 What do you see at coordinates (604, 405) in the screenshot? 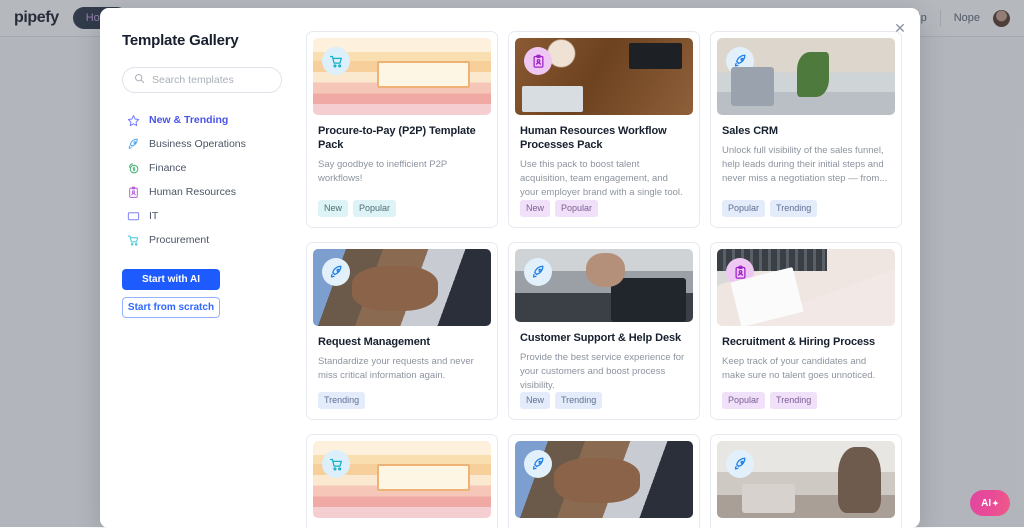
I see `template-tag-list: New Trending` at bounding box center [604, 405].